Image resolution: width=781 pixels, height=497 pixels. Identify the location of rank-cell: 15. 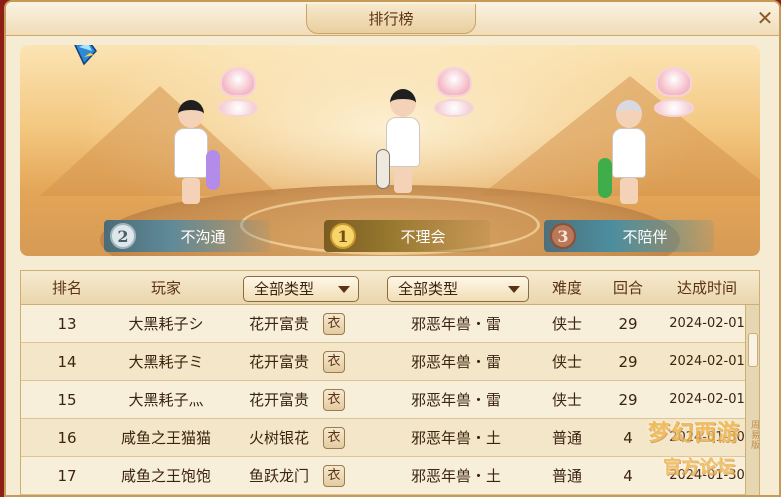
(67, 400).